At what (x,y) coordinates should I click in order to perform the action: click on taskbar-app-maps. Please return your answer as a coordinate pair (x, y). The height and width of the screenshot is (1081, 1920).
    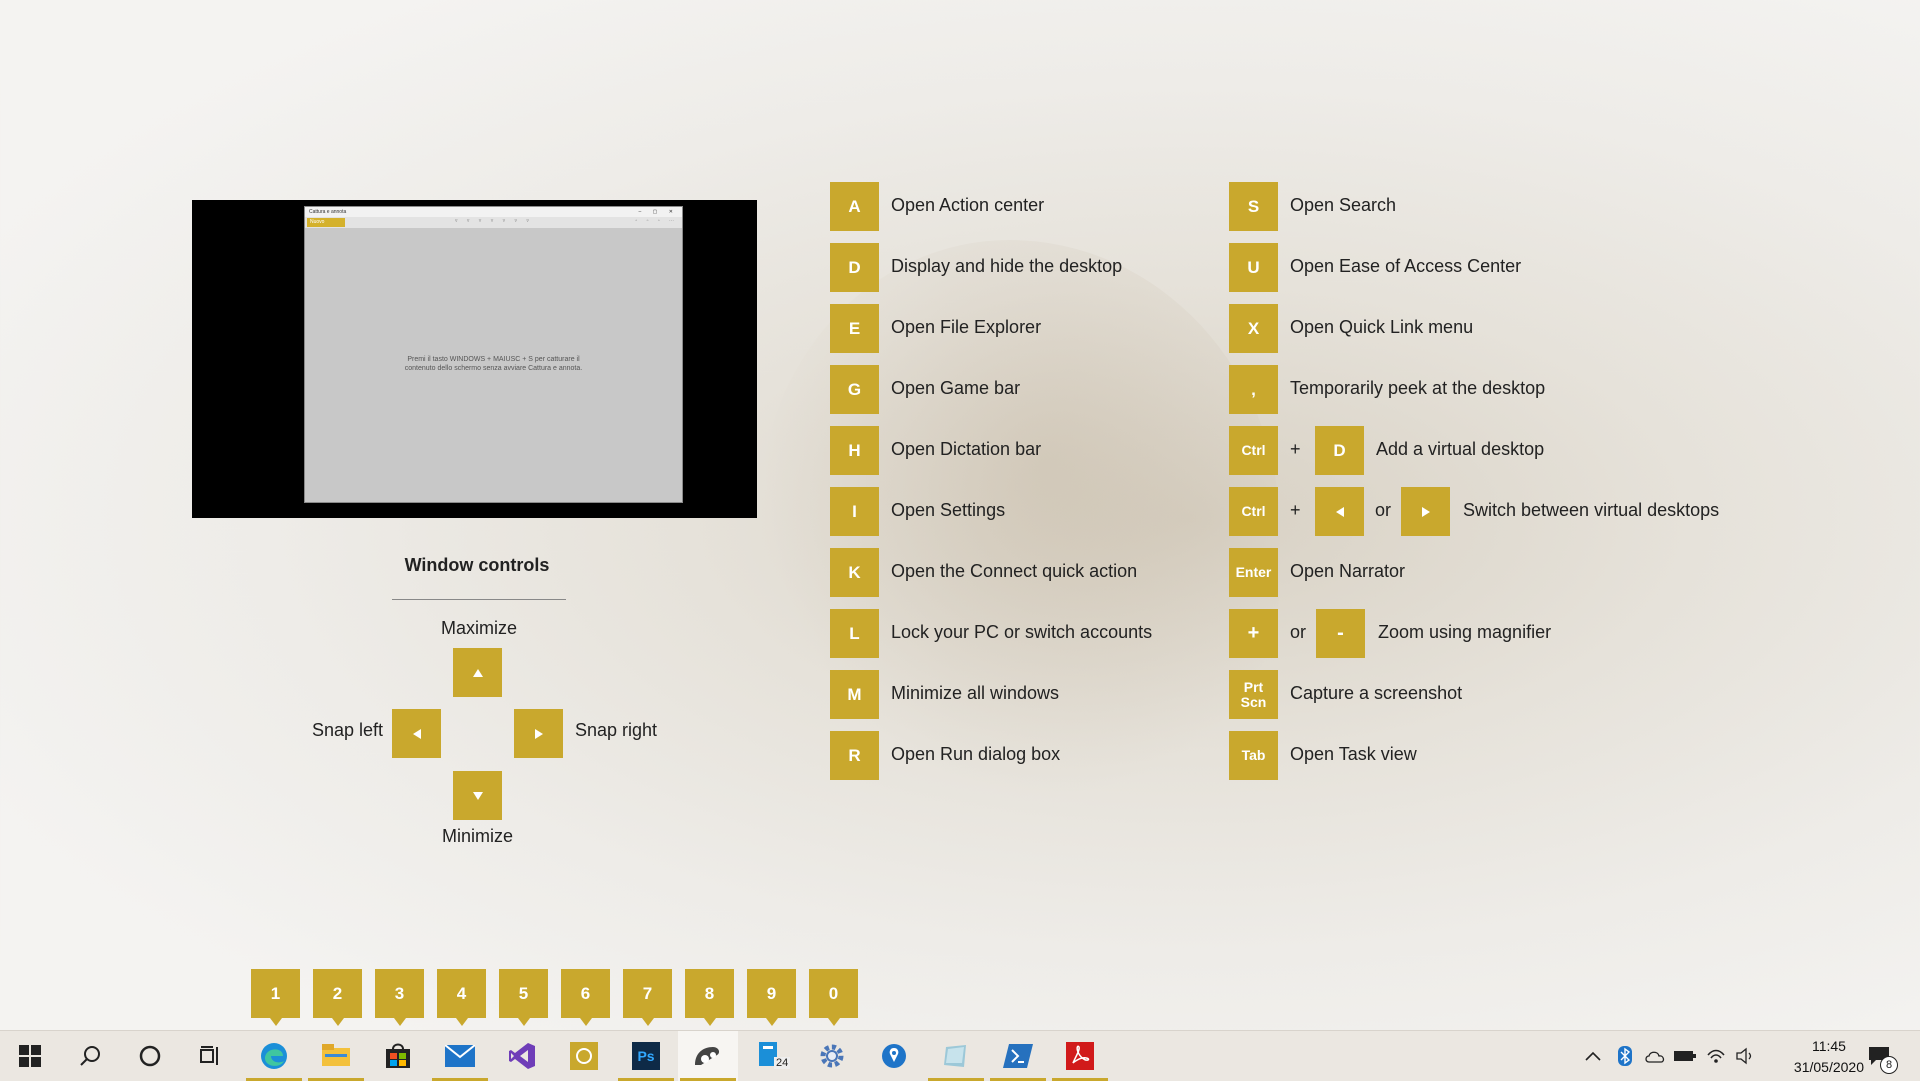
    Looking at the image, I should click on (894, 1056).